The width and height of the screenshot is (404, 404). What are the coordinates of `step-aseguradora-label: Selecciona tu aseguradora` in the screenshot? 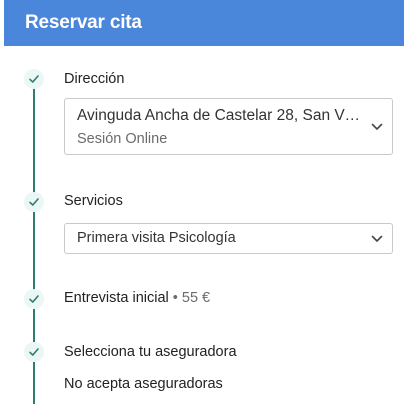 It's located at (150, 352).